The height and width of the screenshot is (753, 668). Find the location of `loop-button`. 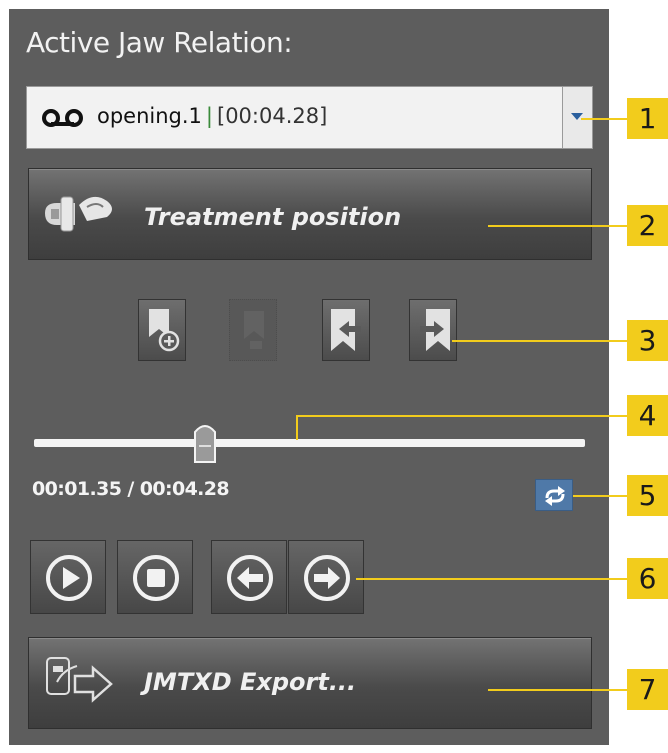

loop-button is located at coordinates (554, 495).